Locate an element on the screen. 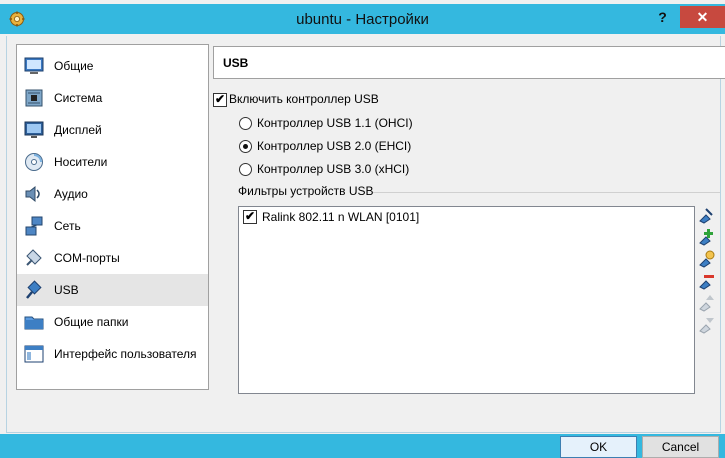 Image resolution: width=725 pixels, height=458 pixels. sidebar-item-label: Носители is located at coordinates (81, 162).